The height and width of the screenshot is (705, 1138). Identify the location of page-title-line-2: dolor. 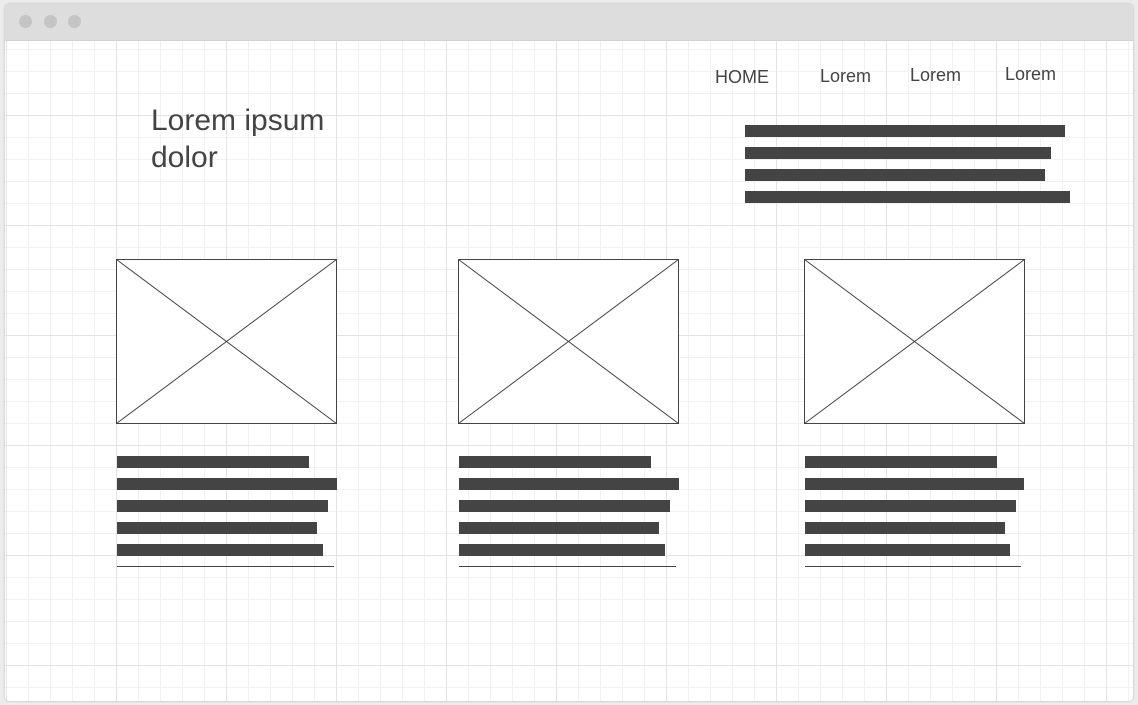
(184, 157).